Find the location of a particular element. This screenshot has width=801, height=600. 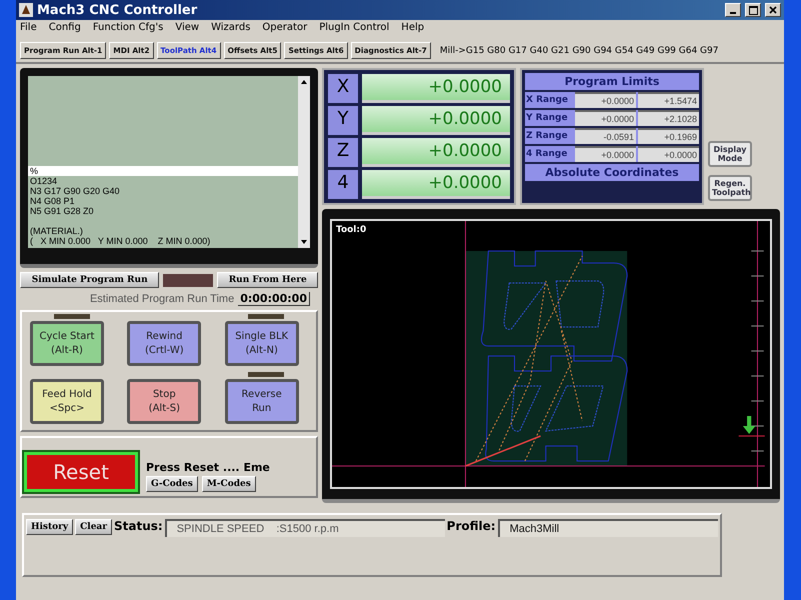

range-label: Y Range is located at coordinates (547, 118).